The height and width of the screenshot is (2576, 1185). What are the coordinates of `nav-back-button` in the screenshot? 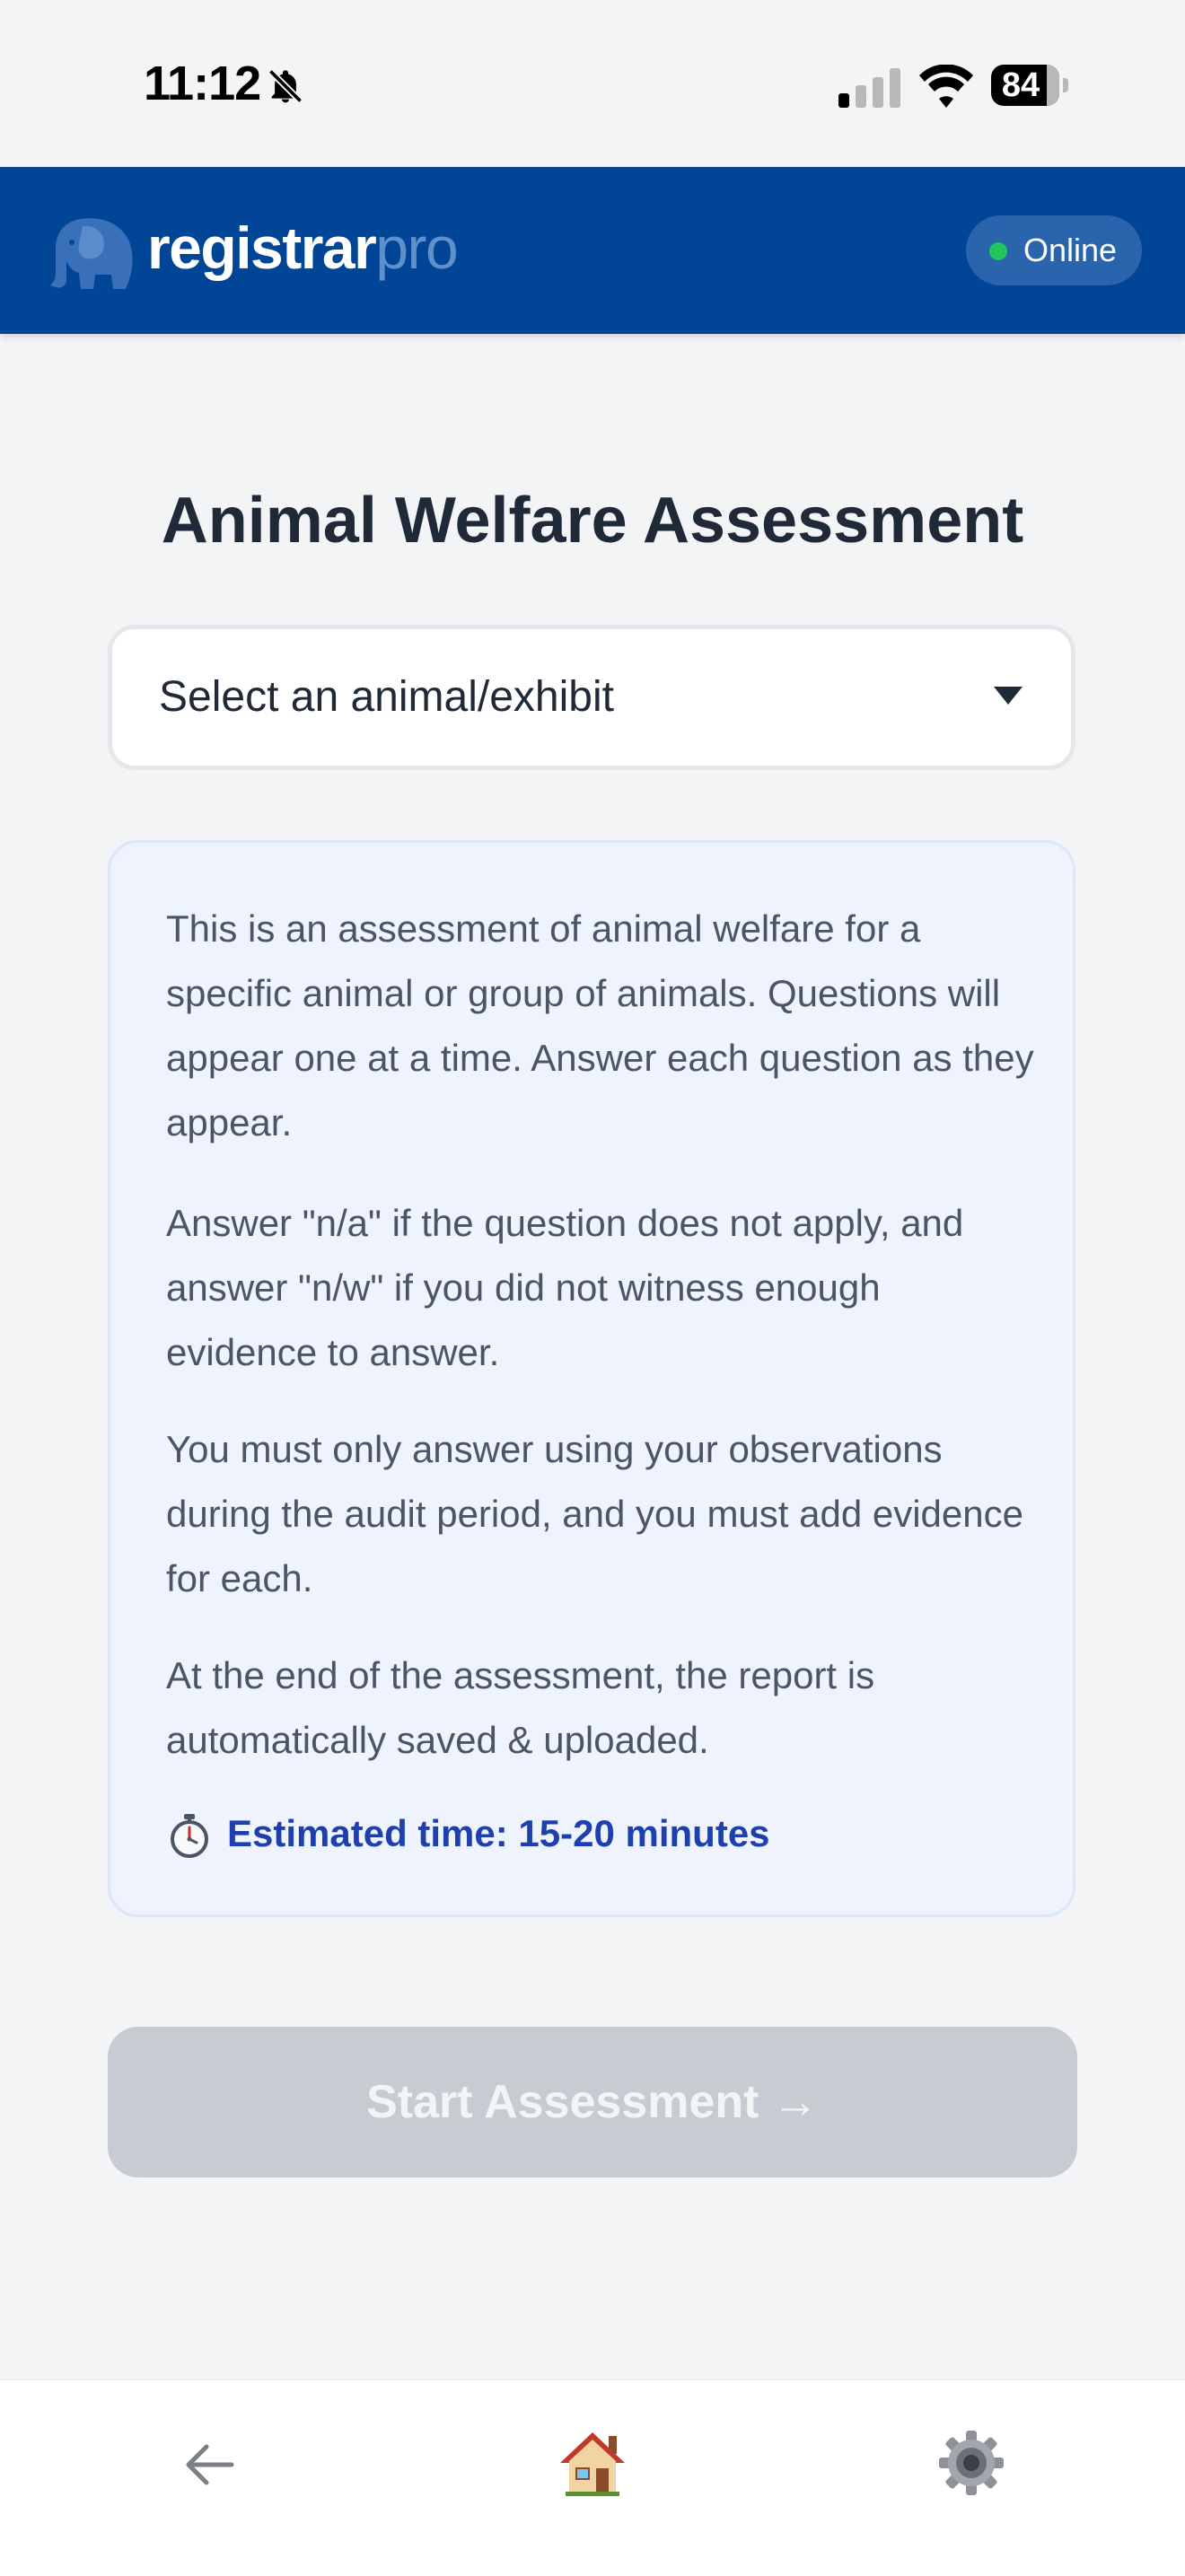 It's located at (210, 2465).